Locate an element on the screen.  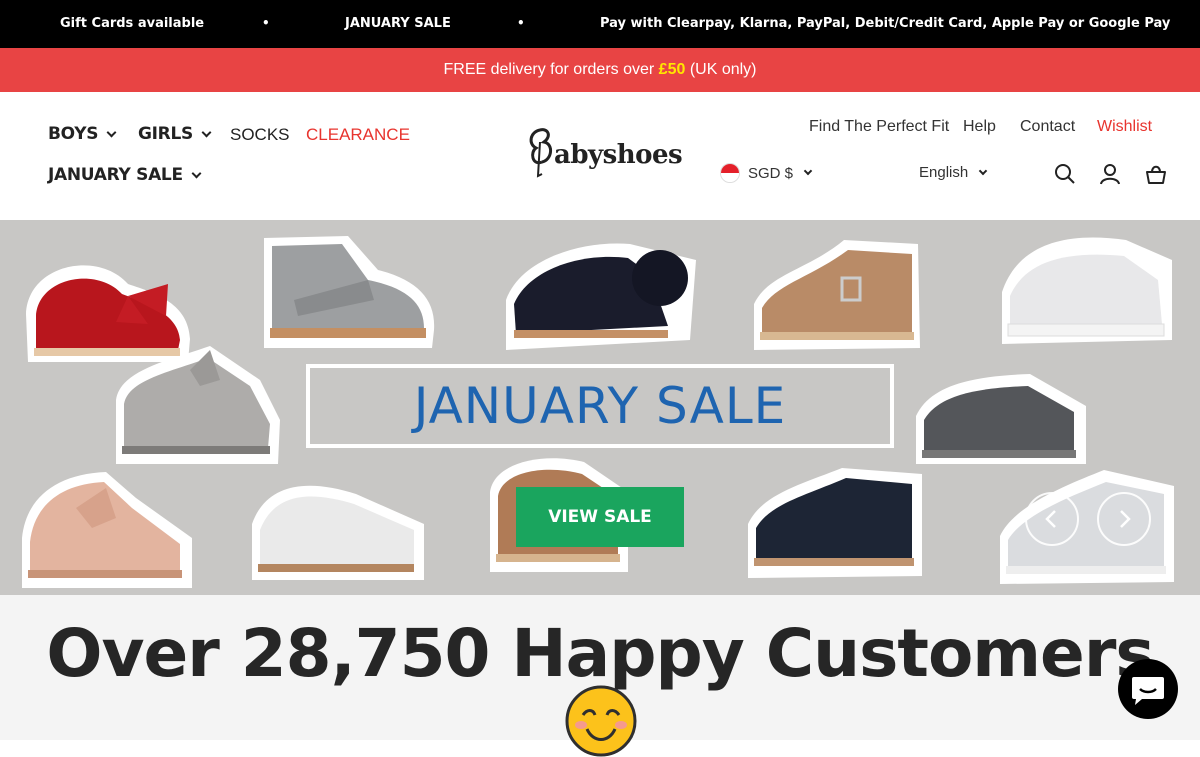
promo-note: (UK only) is located at coordinates (721, 69).